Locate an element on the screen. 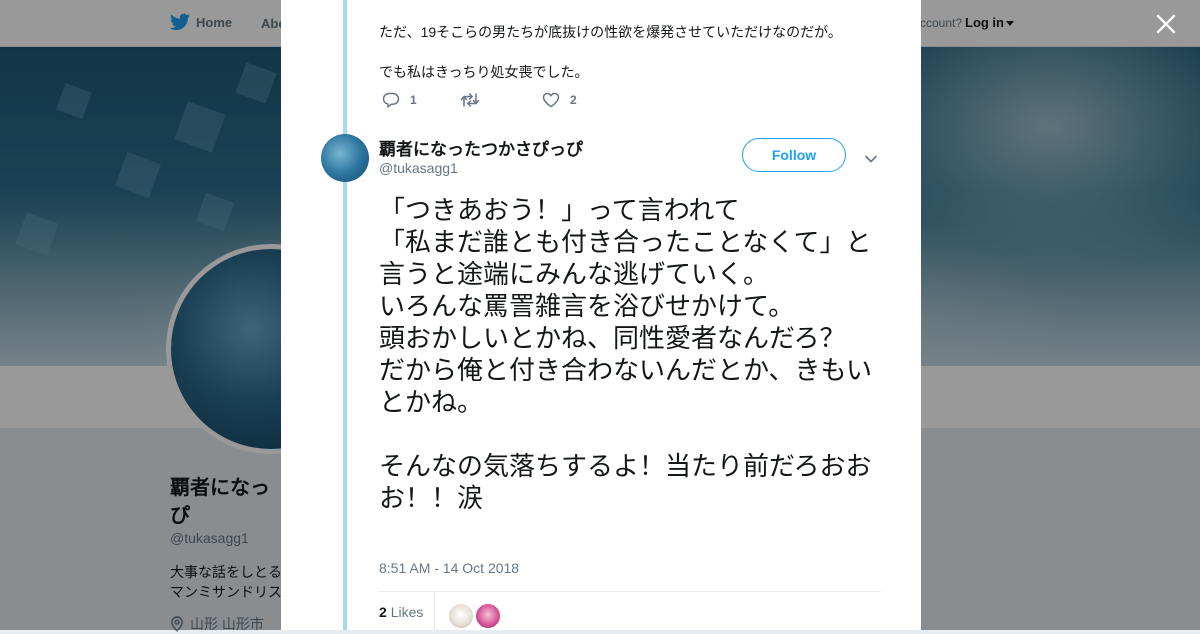 The width and height of the screenshot is (1200, 634). tweet-options-button is located at coordinates (871, 156).